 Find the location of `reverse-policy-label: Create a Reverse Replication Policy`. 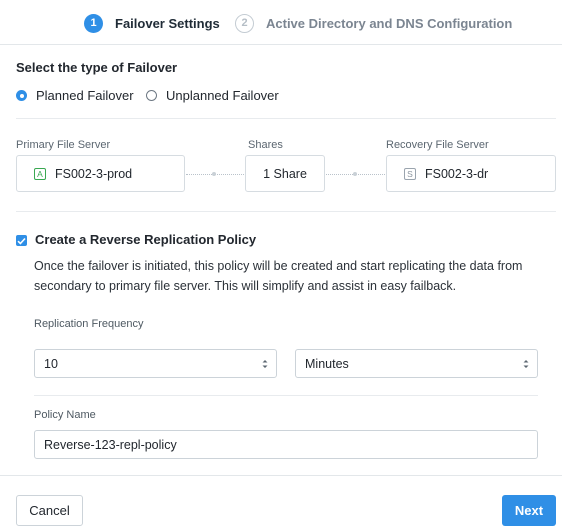

reverse-policy-label: Create a Reverse Replication Policy is located at coordinates (145, 239).